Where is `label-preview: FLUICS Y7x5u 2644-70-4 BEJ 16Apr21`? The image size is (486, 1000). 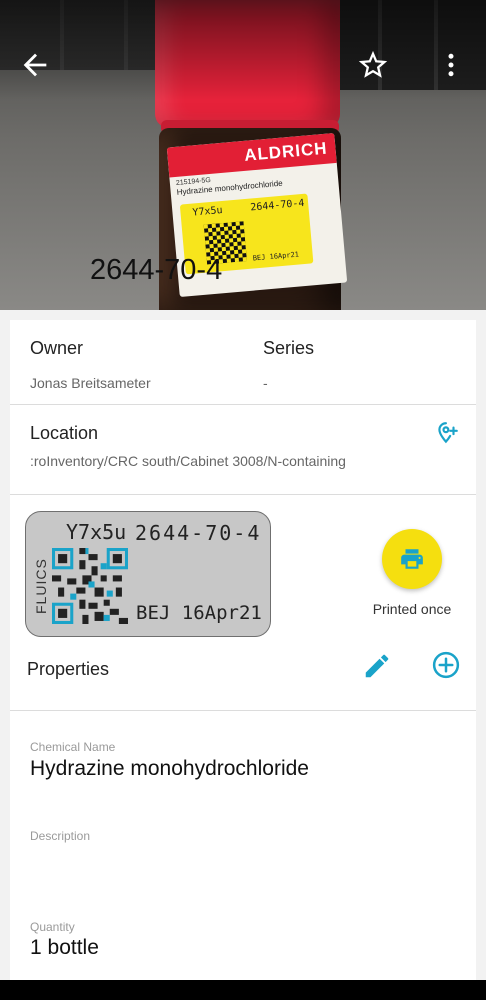
label-preview: FLUICS Y7x5u 2644-70-4 BEJ 16Apr21 is located at coordinates (148, 574).